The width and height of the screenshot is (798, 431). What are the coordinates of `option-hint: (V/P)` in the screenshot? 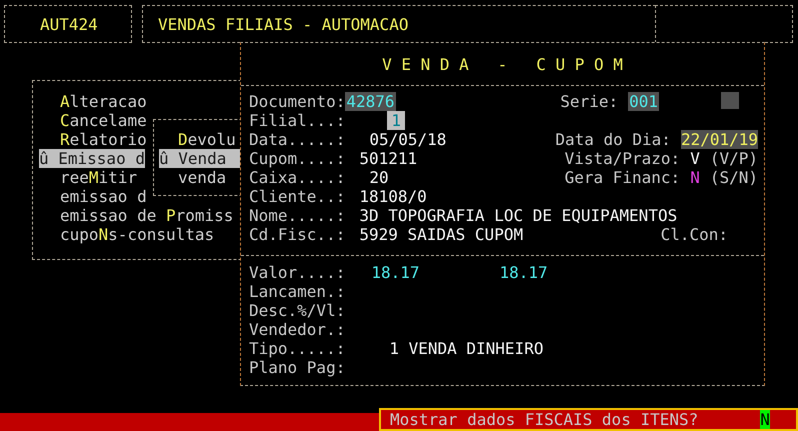 It's located at (734, 158).